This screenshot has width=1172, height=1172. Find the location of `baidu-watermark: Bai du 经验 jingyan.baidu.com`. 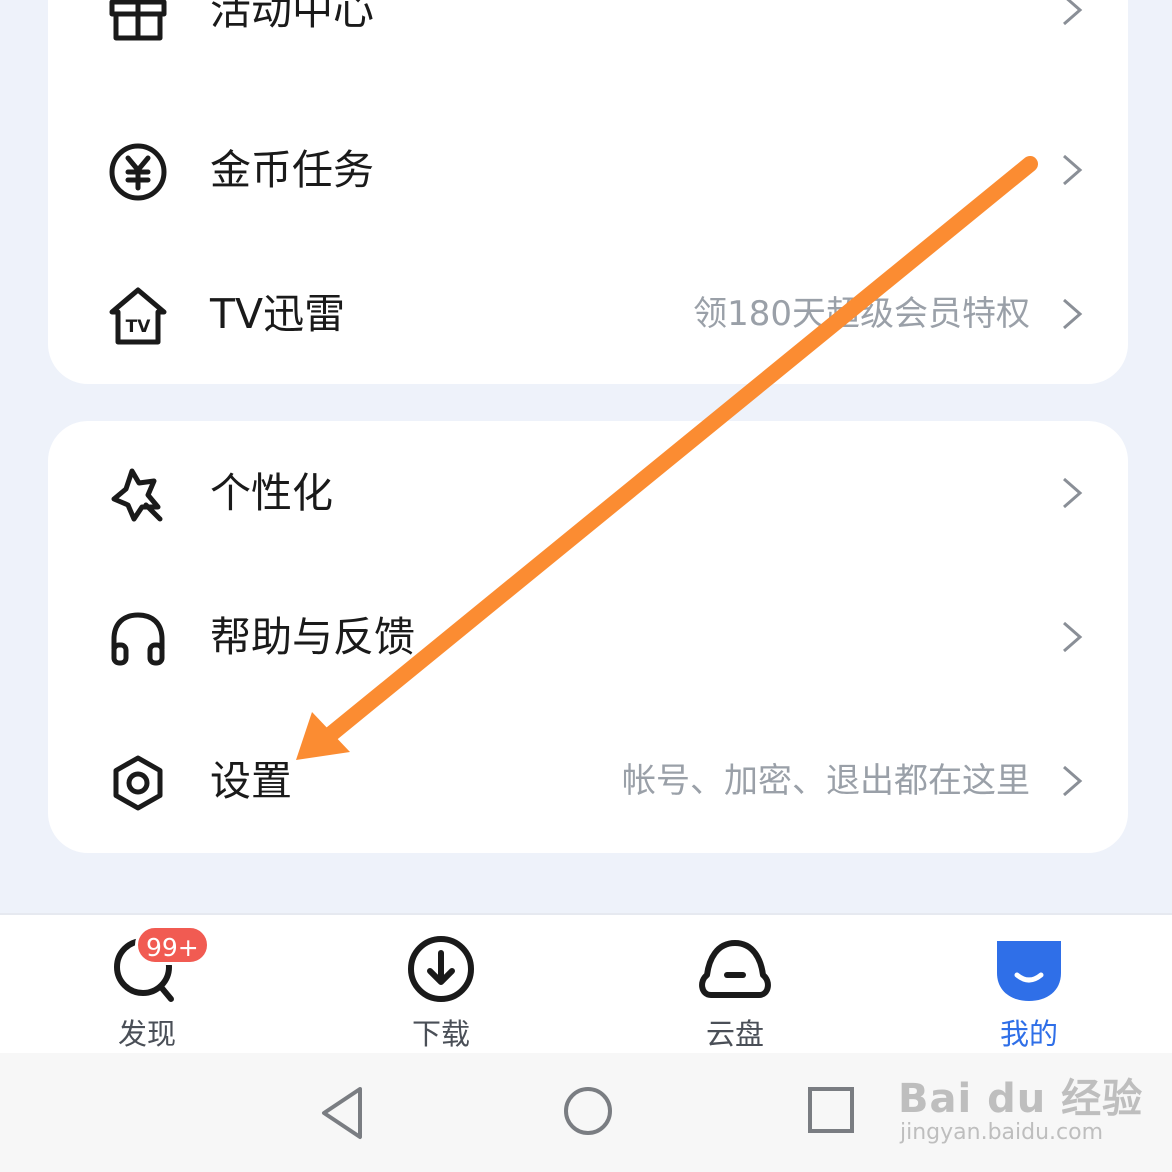

baidu-watermark: Bai du 经验 jingyan.baidu.com is located at coordinates (1020, 1107).